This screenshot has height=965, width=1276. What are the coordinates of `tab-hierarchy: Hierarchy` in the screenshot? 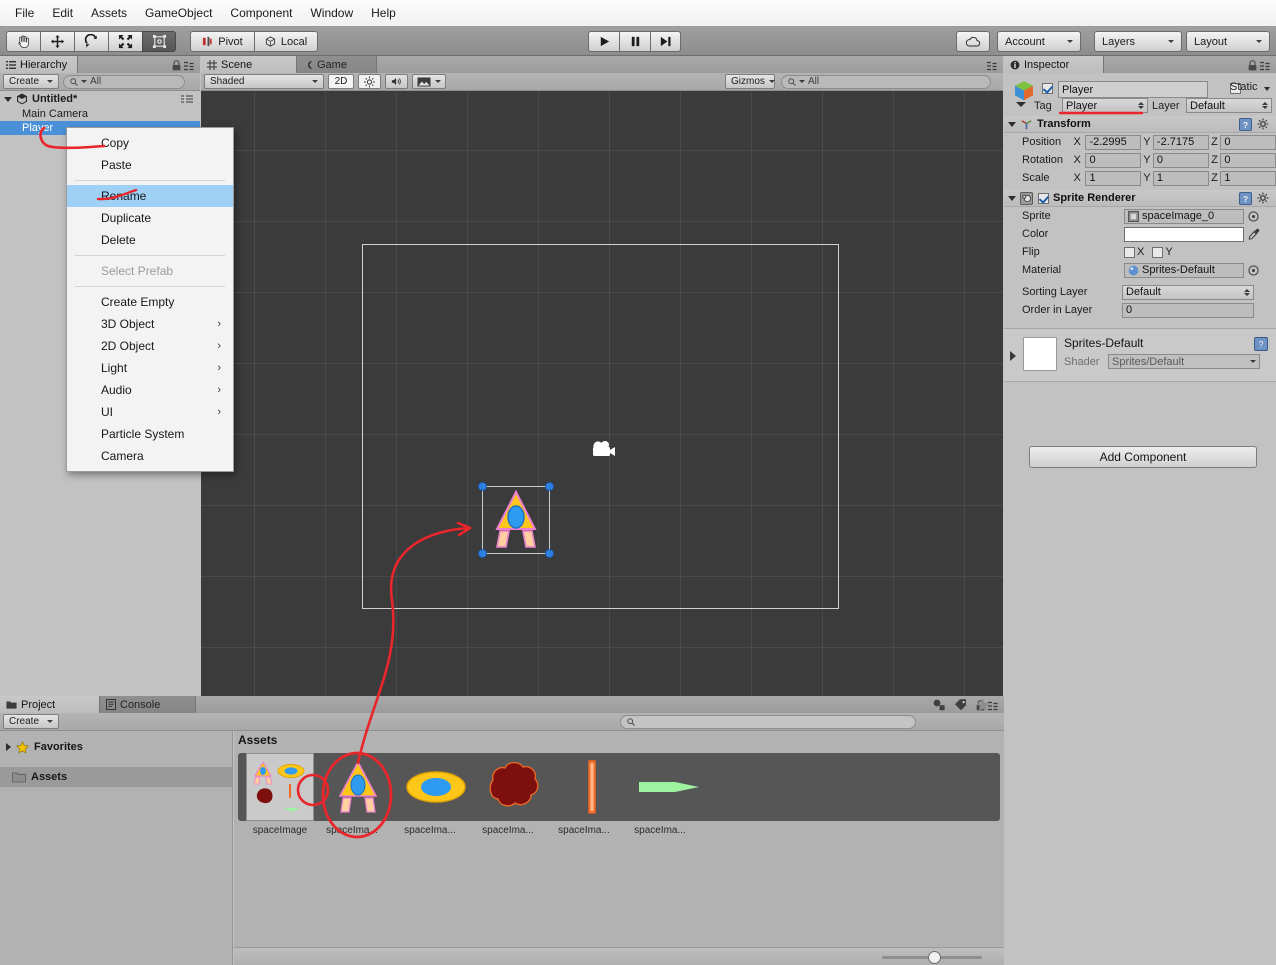 It's located at (39, 64).